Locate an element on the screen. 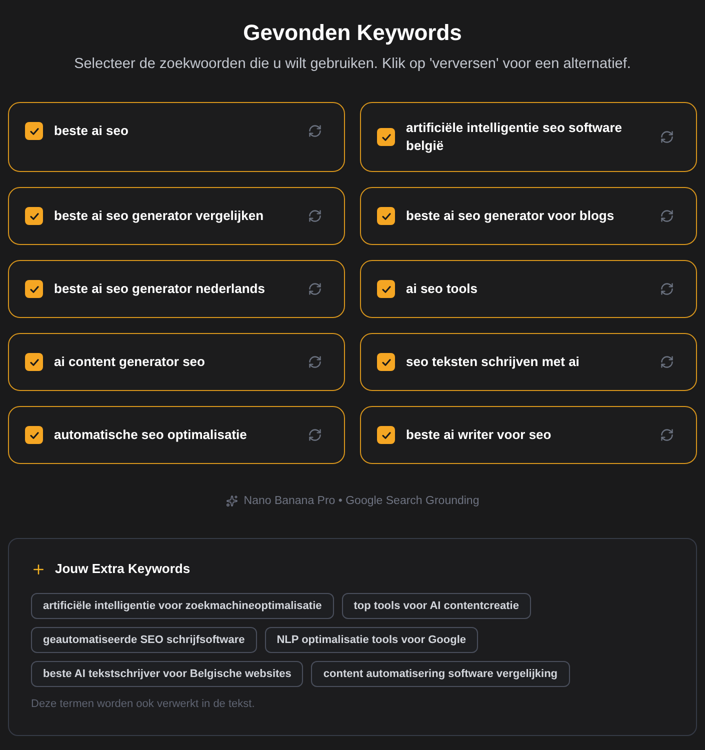 This screenshot has width=705, height=750. keyword-label: beste ai seo generator voor blogs is located at coordinates (511, 216).